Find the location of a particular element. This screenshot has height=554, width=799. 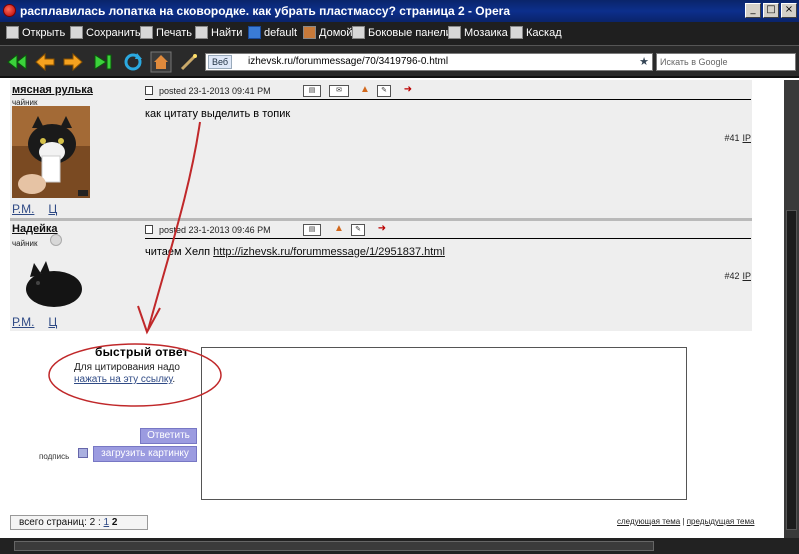

post-message: как цитату выделить в топик is located at coordinates (218, 114).